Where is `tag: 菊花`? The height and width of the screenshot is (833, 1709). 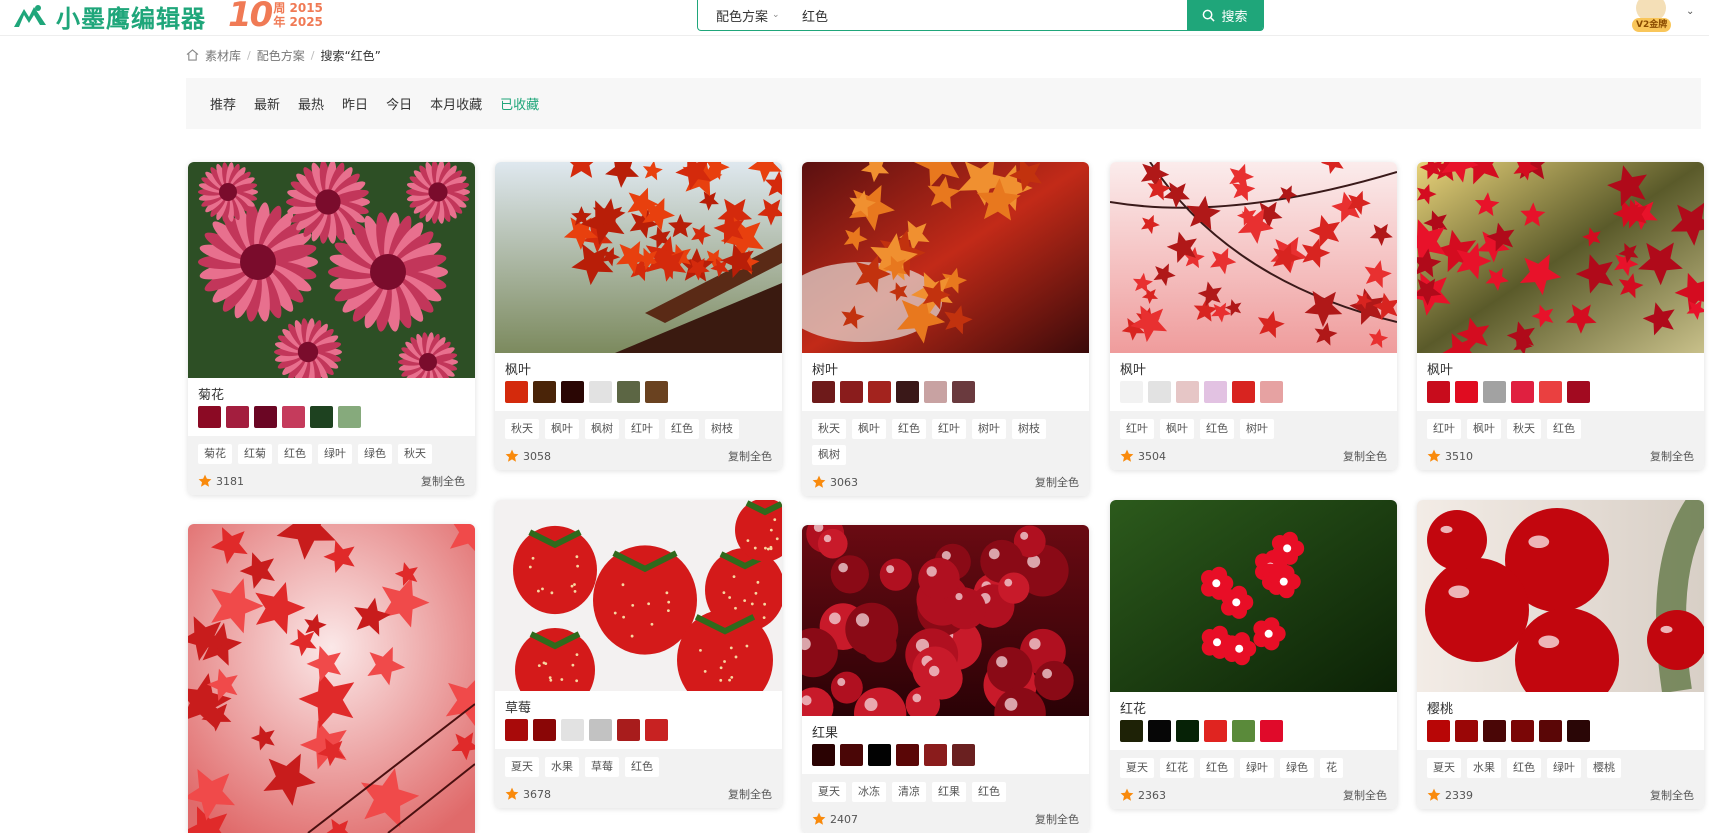
tag: 菊花 is located at coordinates (215, 454).